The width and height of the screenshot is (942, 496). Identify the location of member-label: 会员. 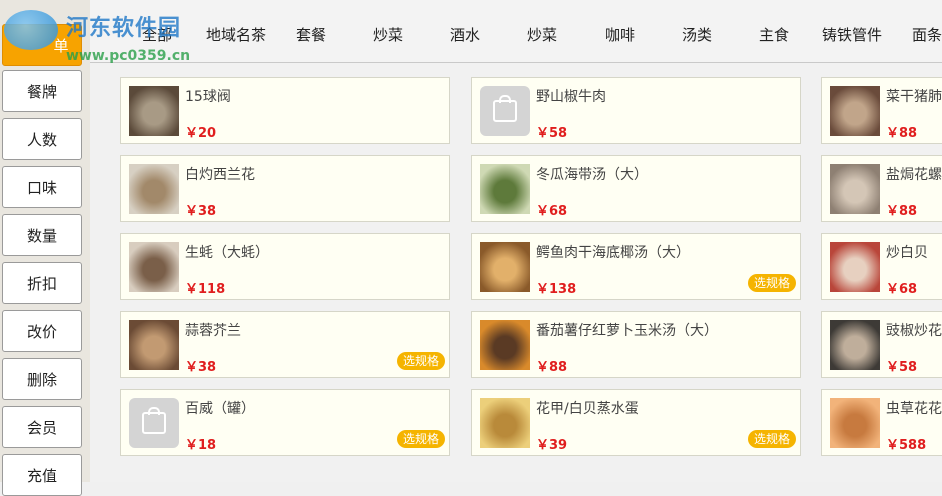
(41, 427).